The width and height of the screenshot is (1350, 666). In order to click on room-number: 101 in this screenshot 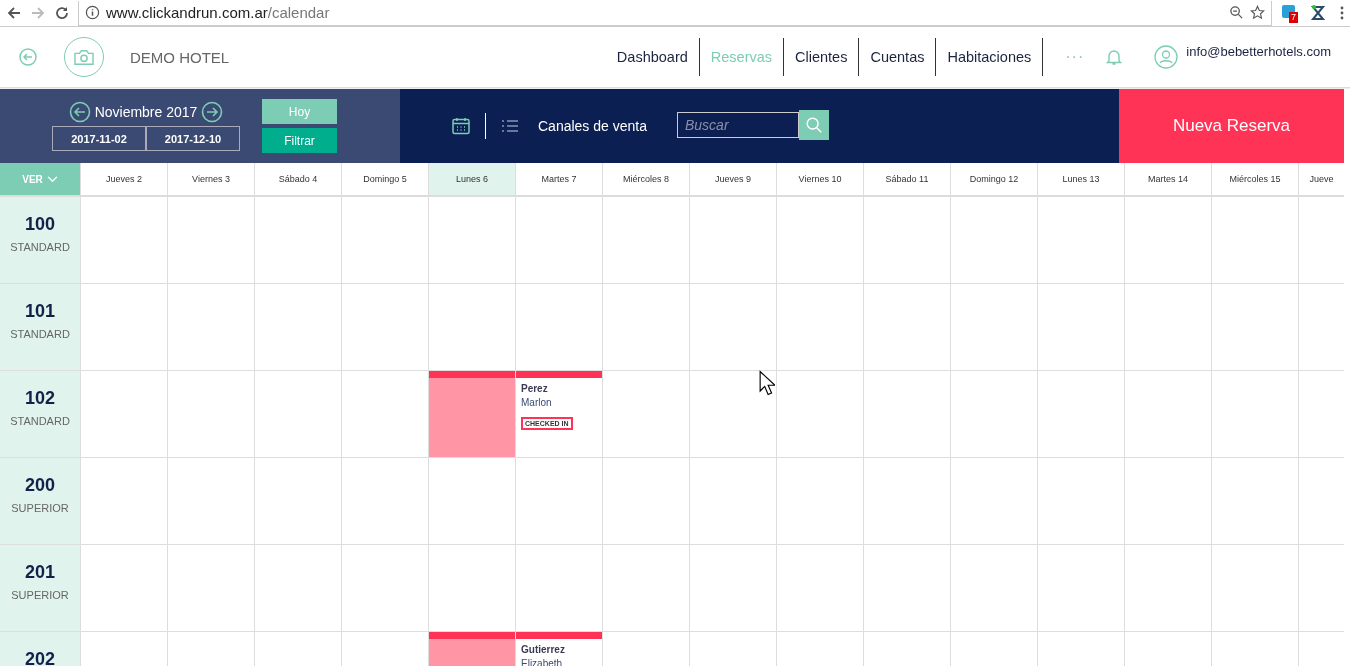, I will do `click(39, 311)`.